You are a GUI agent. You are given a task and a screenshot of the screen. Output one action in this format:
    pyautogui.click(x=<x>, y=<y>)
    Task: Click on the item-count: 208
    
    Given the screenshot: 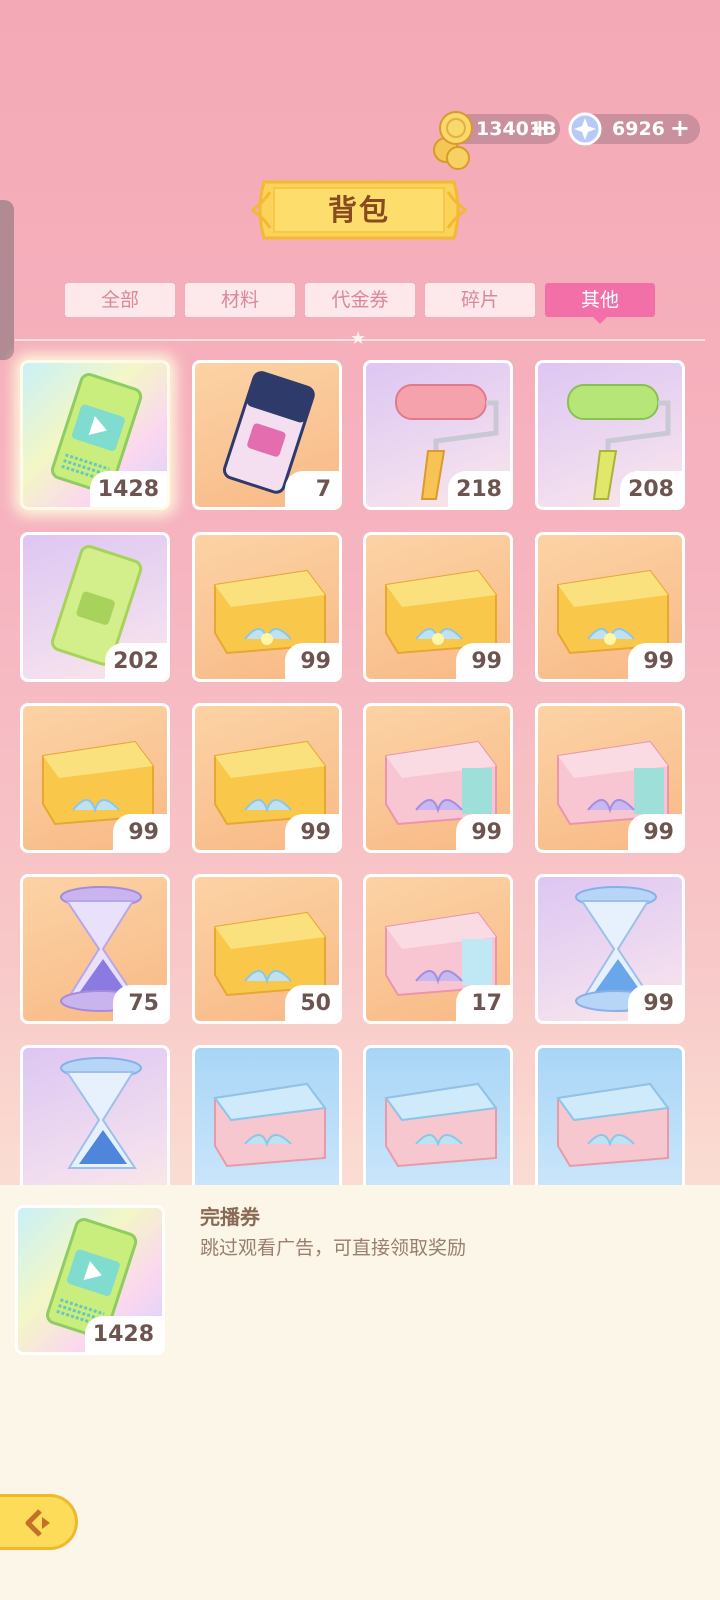 What is the action you would take?
    pyautogui.click(x=651, y=489)
    